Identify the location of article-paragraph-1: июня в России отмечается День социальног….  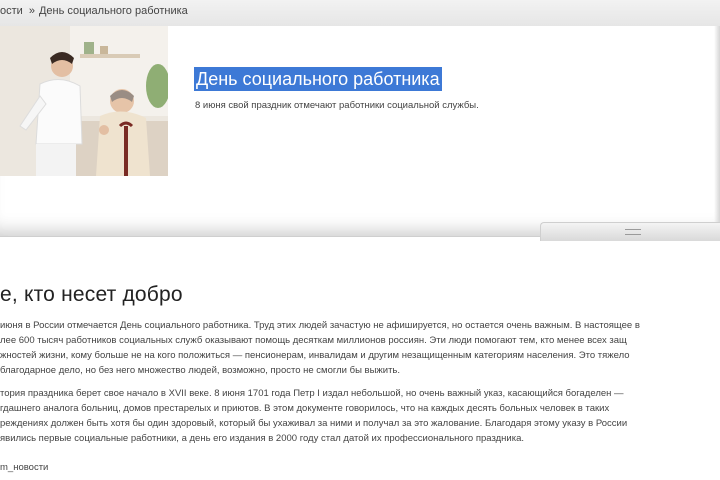
(360, 348).